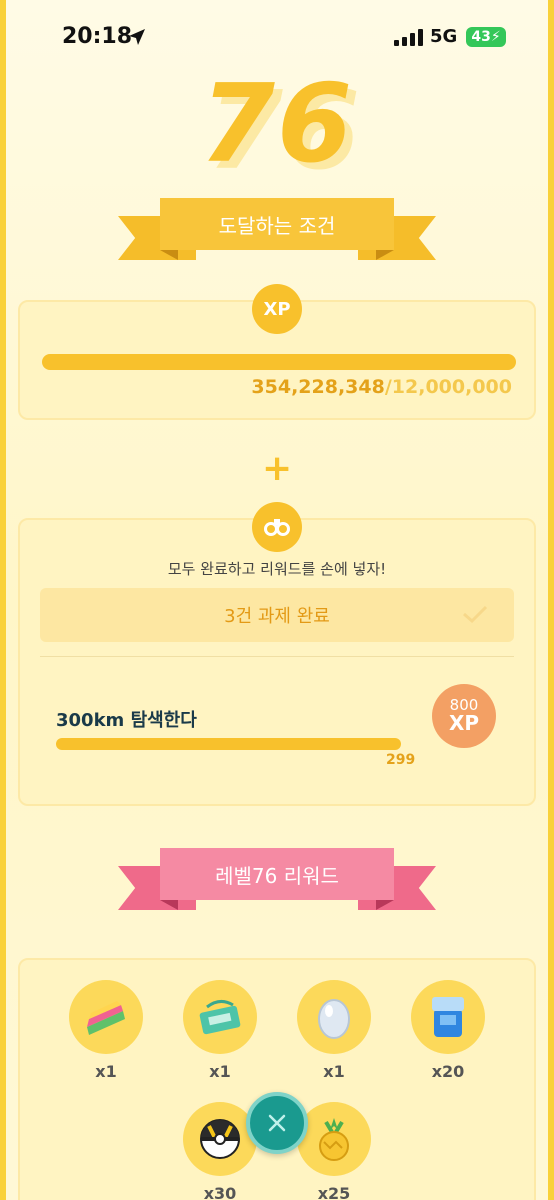  Describe the element at coordinates (401, 760) in the screenshot. I see `task-progress-value: 299` at that location.